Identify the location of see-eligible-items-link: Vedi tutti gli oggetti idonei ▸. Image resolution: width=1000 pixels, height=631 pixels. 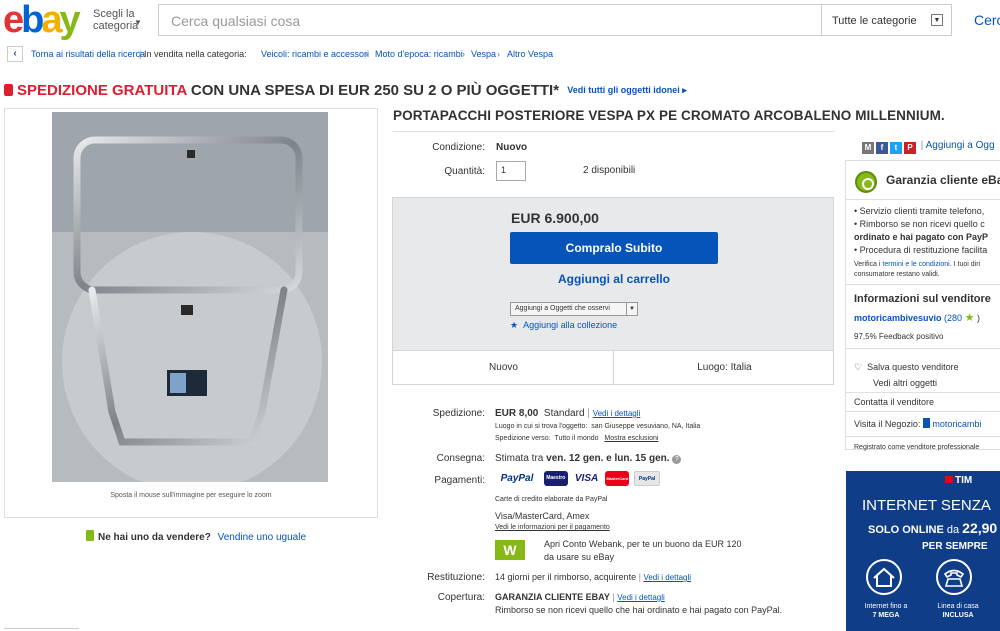
(627, 90).